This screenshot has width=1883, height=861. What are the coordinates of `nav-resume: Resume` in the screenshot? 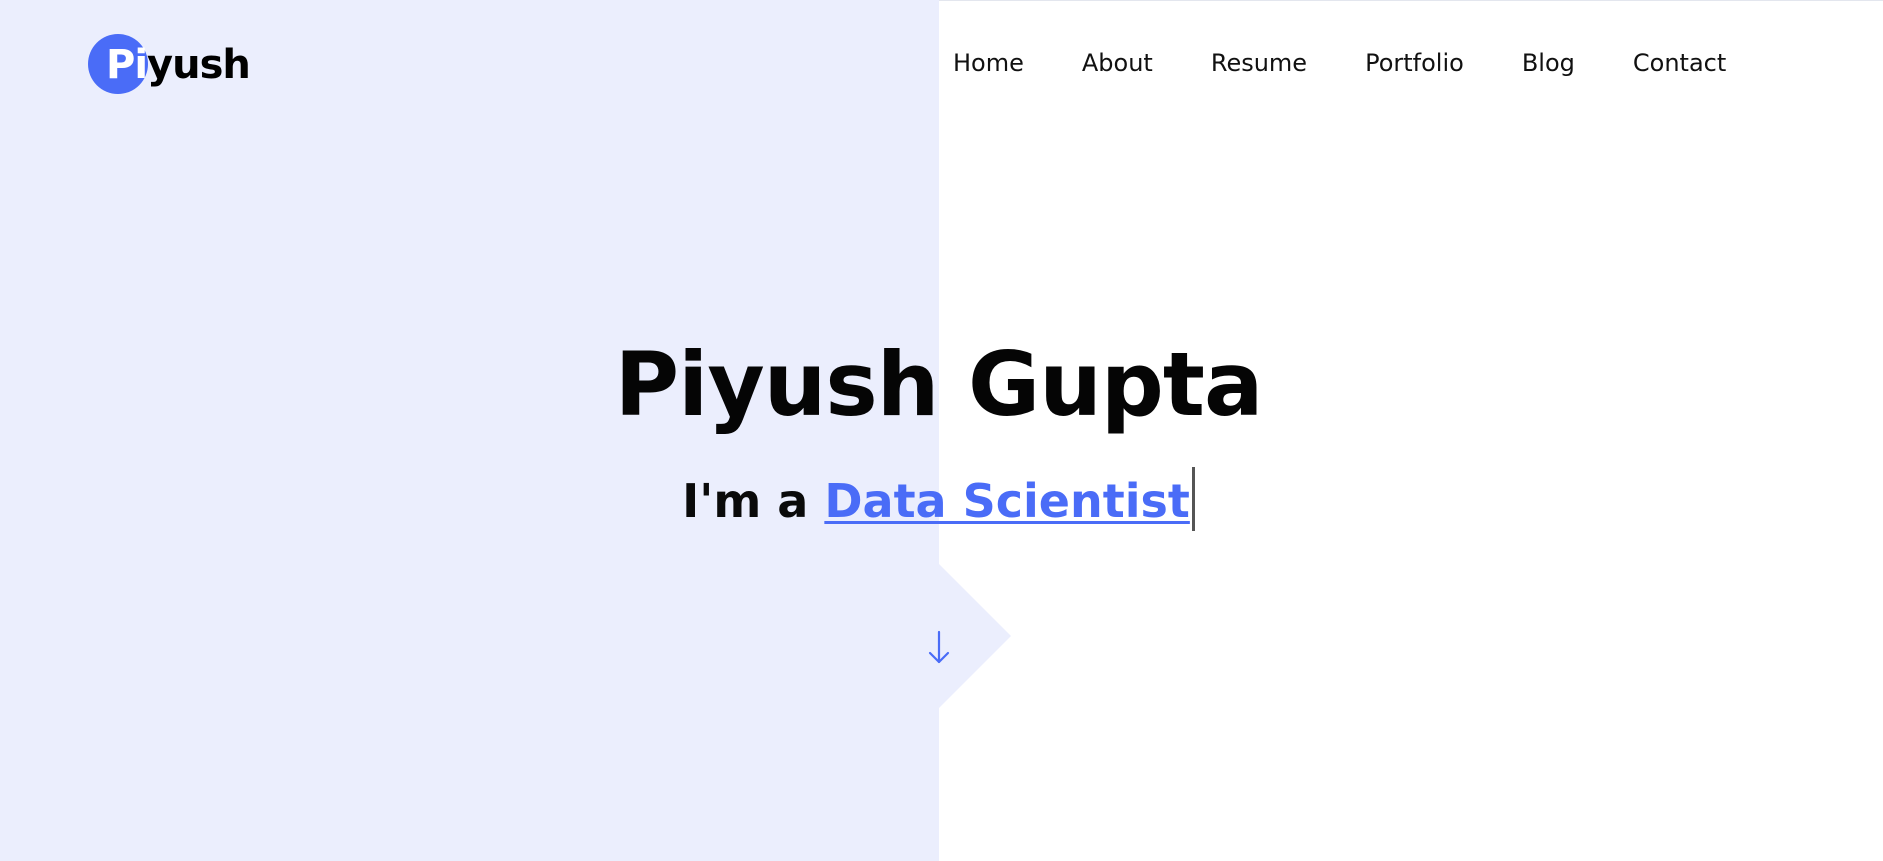 It's located at (1259, 63).